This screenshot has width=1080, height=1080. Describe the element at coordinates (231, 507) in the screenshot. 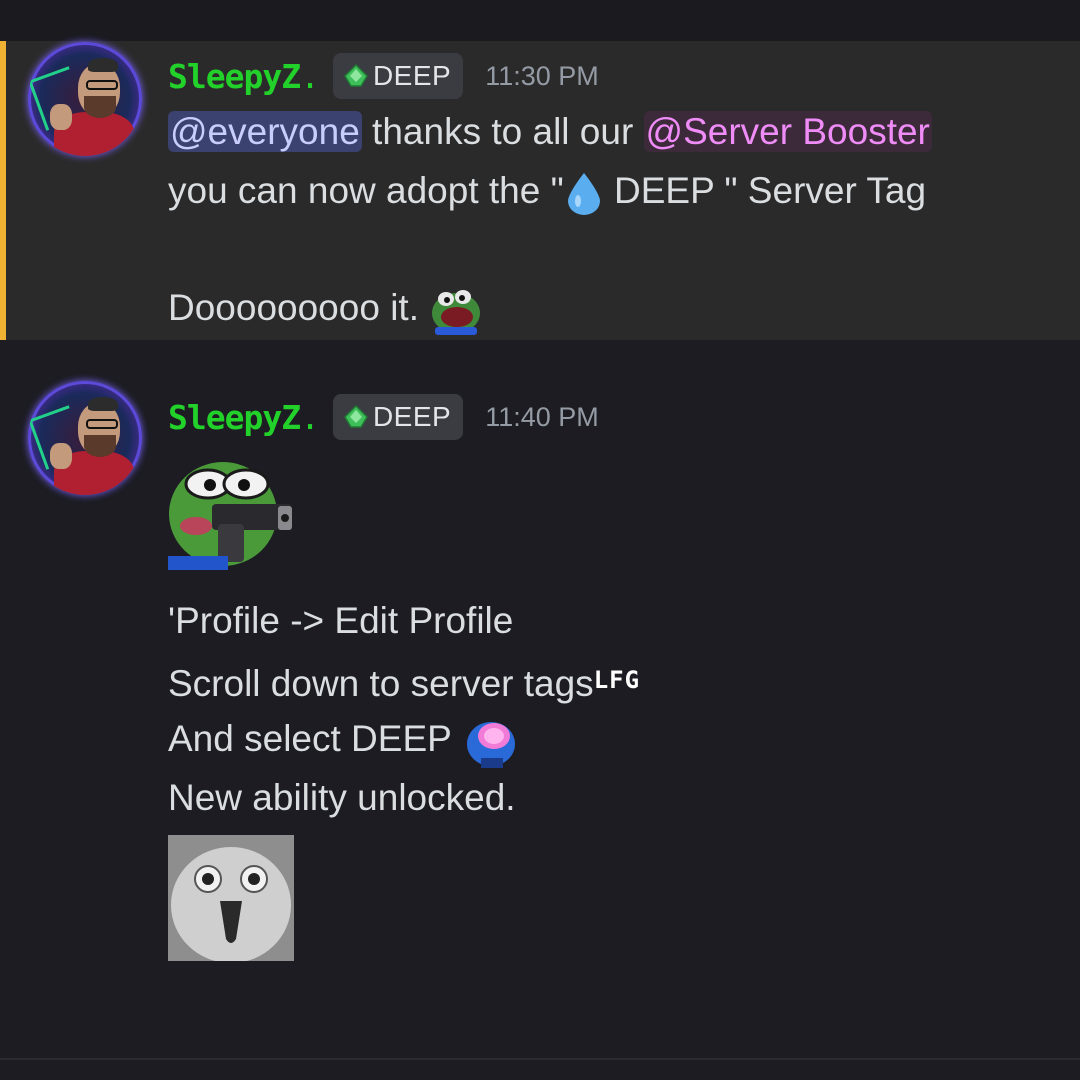

I see `pepe-gun-sticker` at that location.